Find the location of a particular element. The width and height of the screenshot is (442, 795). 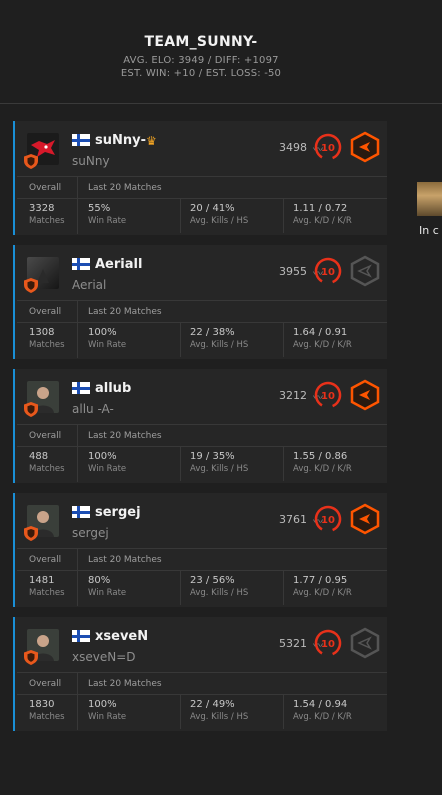

stat-kd-kr: 1.64 / 0.91 Avg. K/D / K/R is located at coordinates (322, 338).